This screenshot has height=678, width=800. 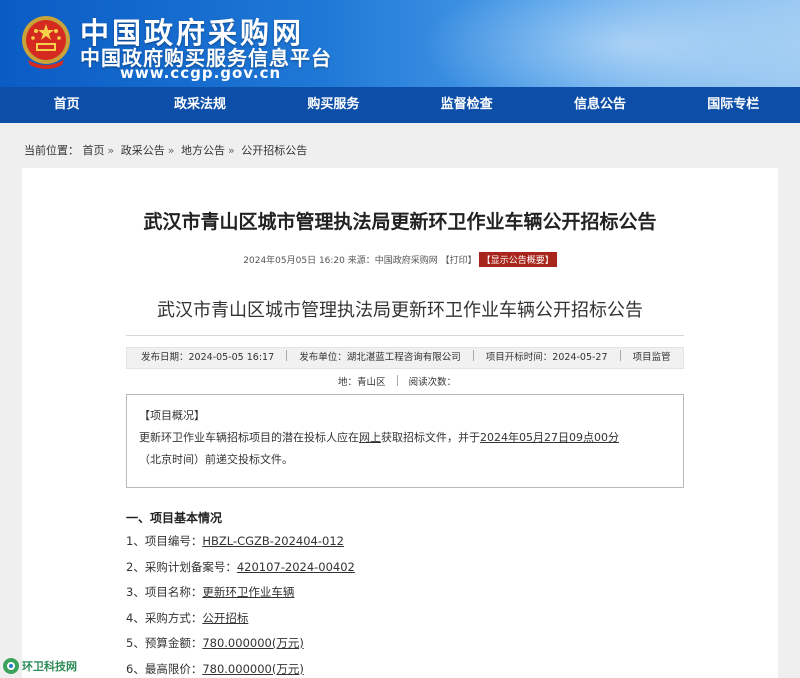 I want to click on nav-item-announcements: 信息公告, so click(x=599, y=105).